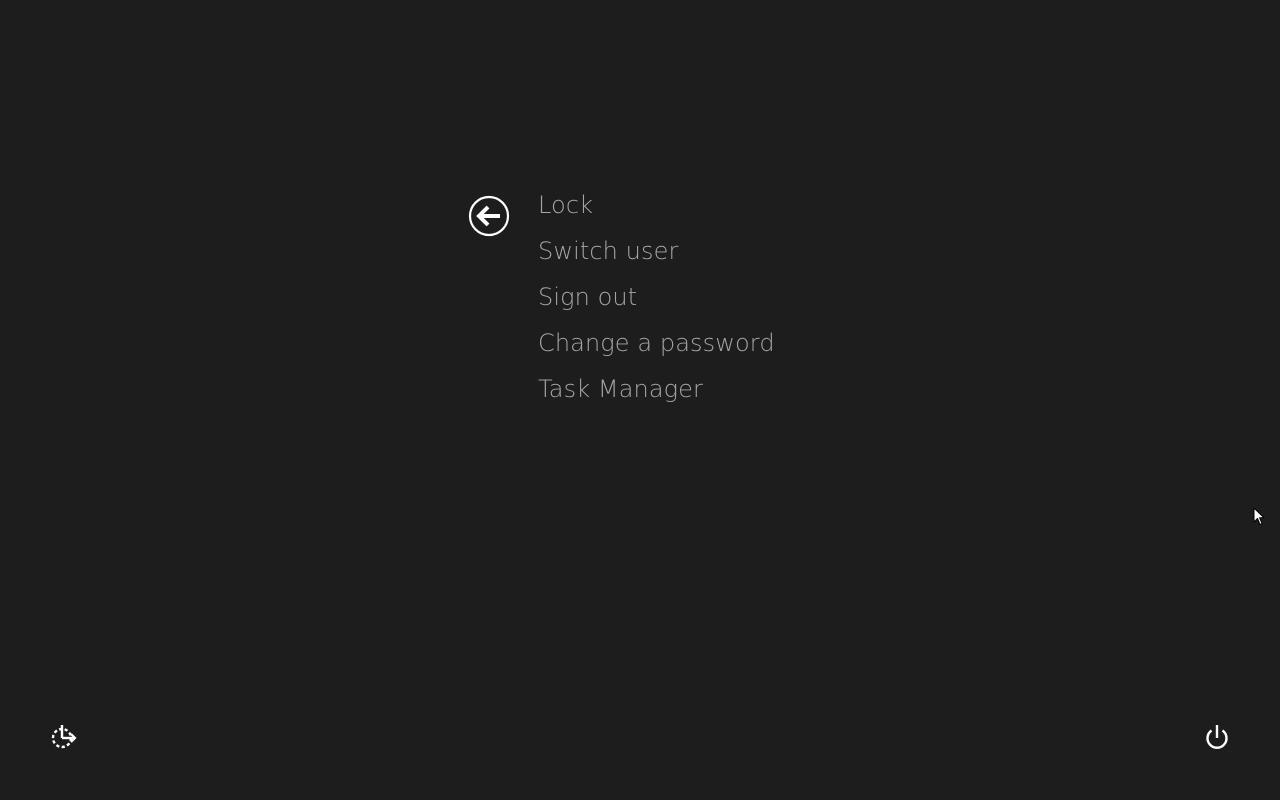 The width and height of the screenshot is (1280, 800). What do you see at coordinates (656, 209) in the screenshot?
I see `lock-option: Lock` at bounding box center [656, 209].